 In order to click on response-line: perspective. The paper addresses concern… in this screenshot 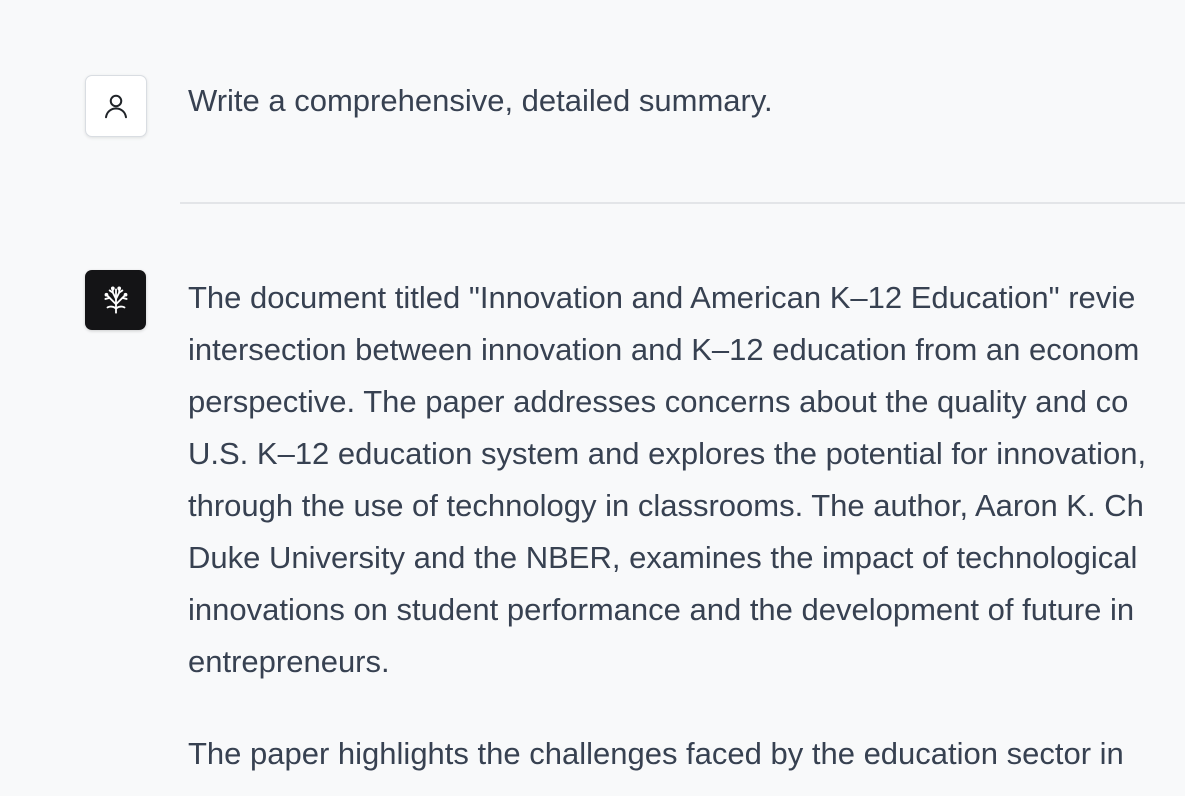, I will do `click(658, 401)`.